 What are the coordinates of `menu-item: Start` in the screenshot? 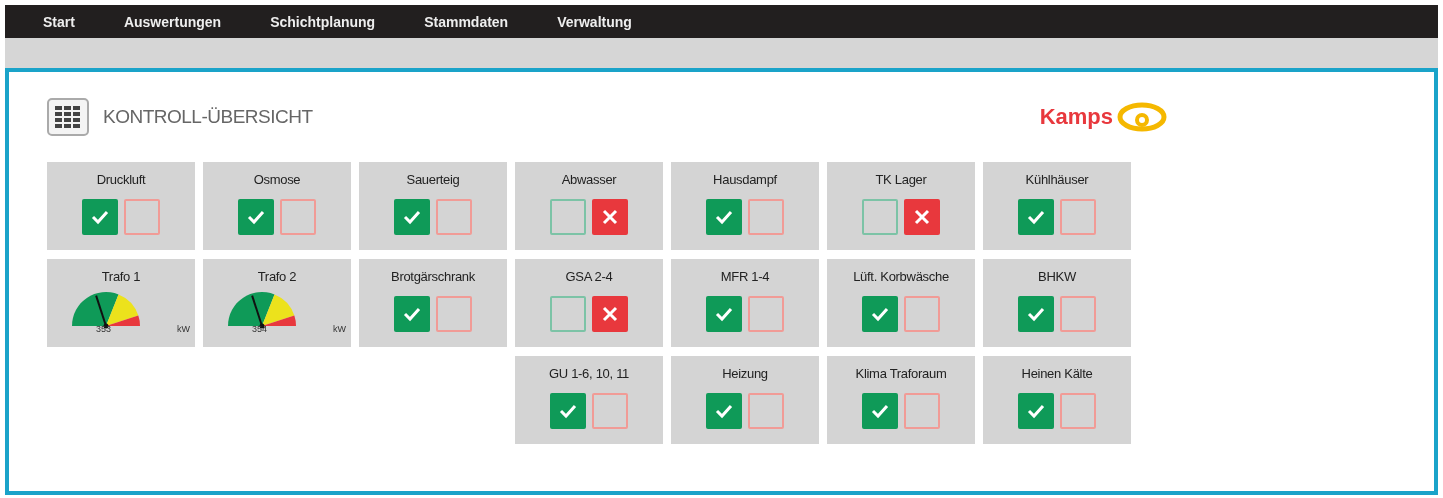 It's located at (59, 21).